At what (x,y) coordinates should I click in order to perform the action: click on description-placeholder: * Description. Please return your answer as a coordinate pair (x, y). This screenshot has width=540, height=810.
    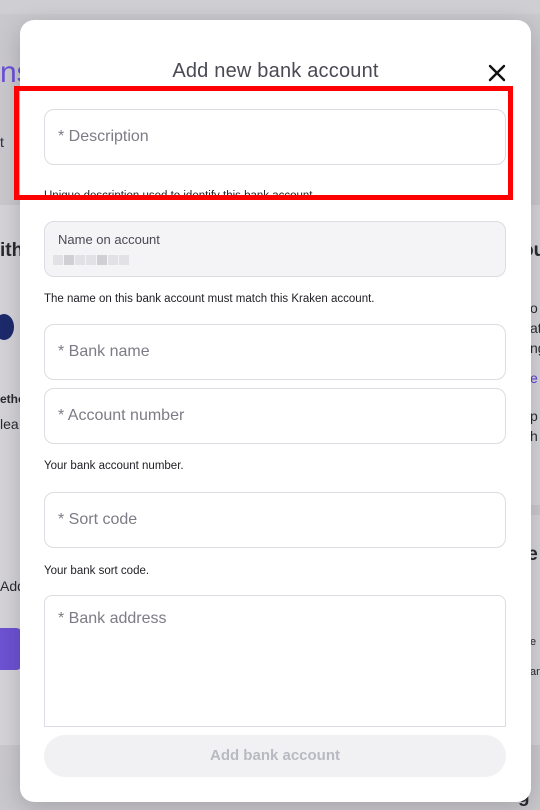
    Looking at the image, I should click on (103, 136).